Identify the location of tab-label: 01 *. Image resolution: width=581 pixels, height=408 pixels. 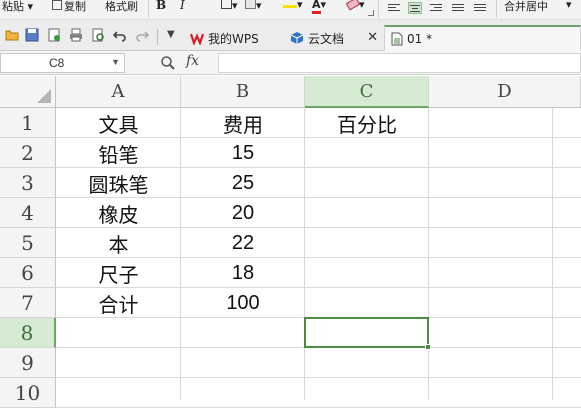
(420, 38).